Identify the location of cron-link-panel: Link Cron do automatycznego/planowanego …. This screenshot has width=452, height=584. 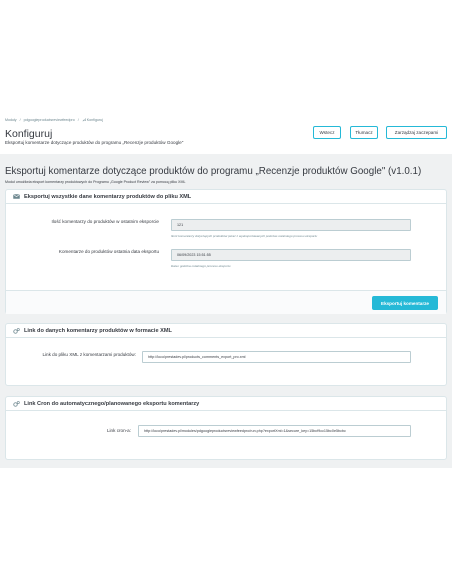
(226, 428).